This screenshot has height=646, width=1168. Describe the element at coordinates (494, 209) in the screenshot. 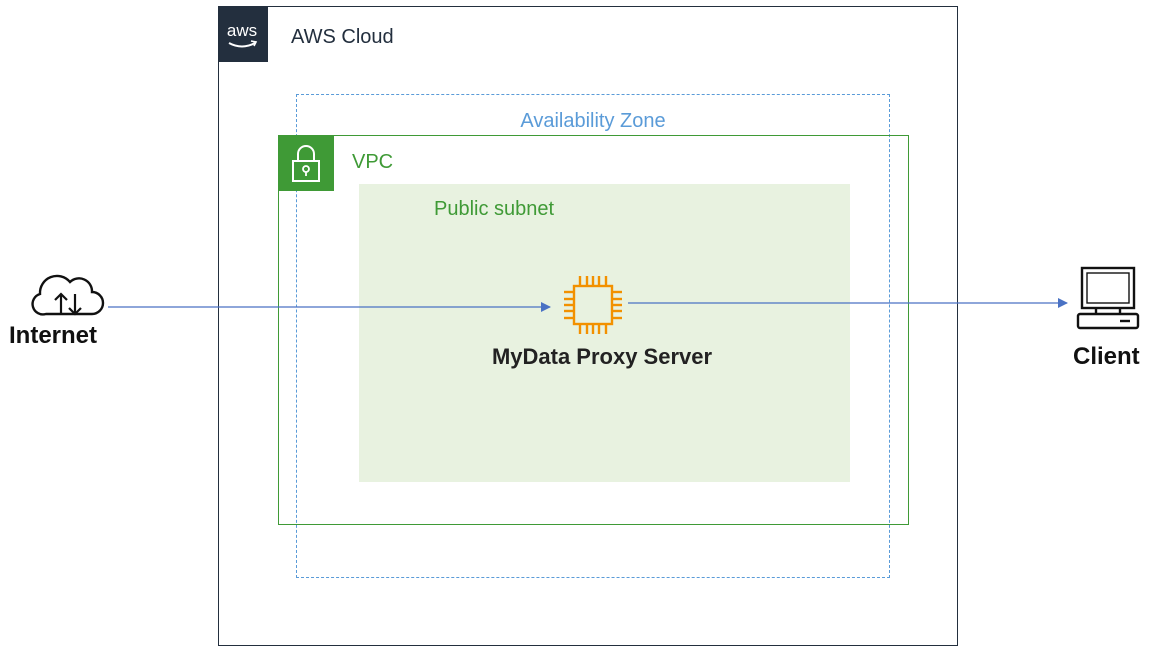

I see `public-subnet-title: Public subnet` at that location.